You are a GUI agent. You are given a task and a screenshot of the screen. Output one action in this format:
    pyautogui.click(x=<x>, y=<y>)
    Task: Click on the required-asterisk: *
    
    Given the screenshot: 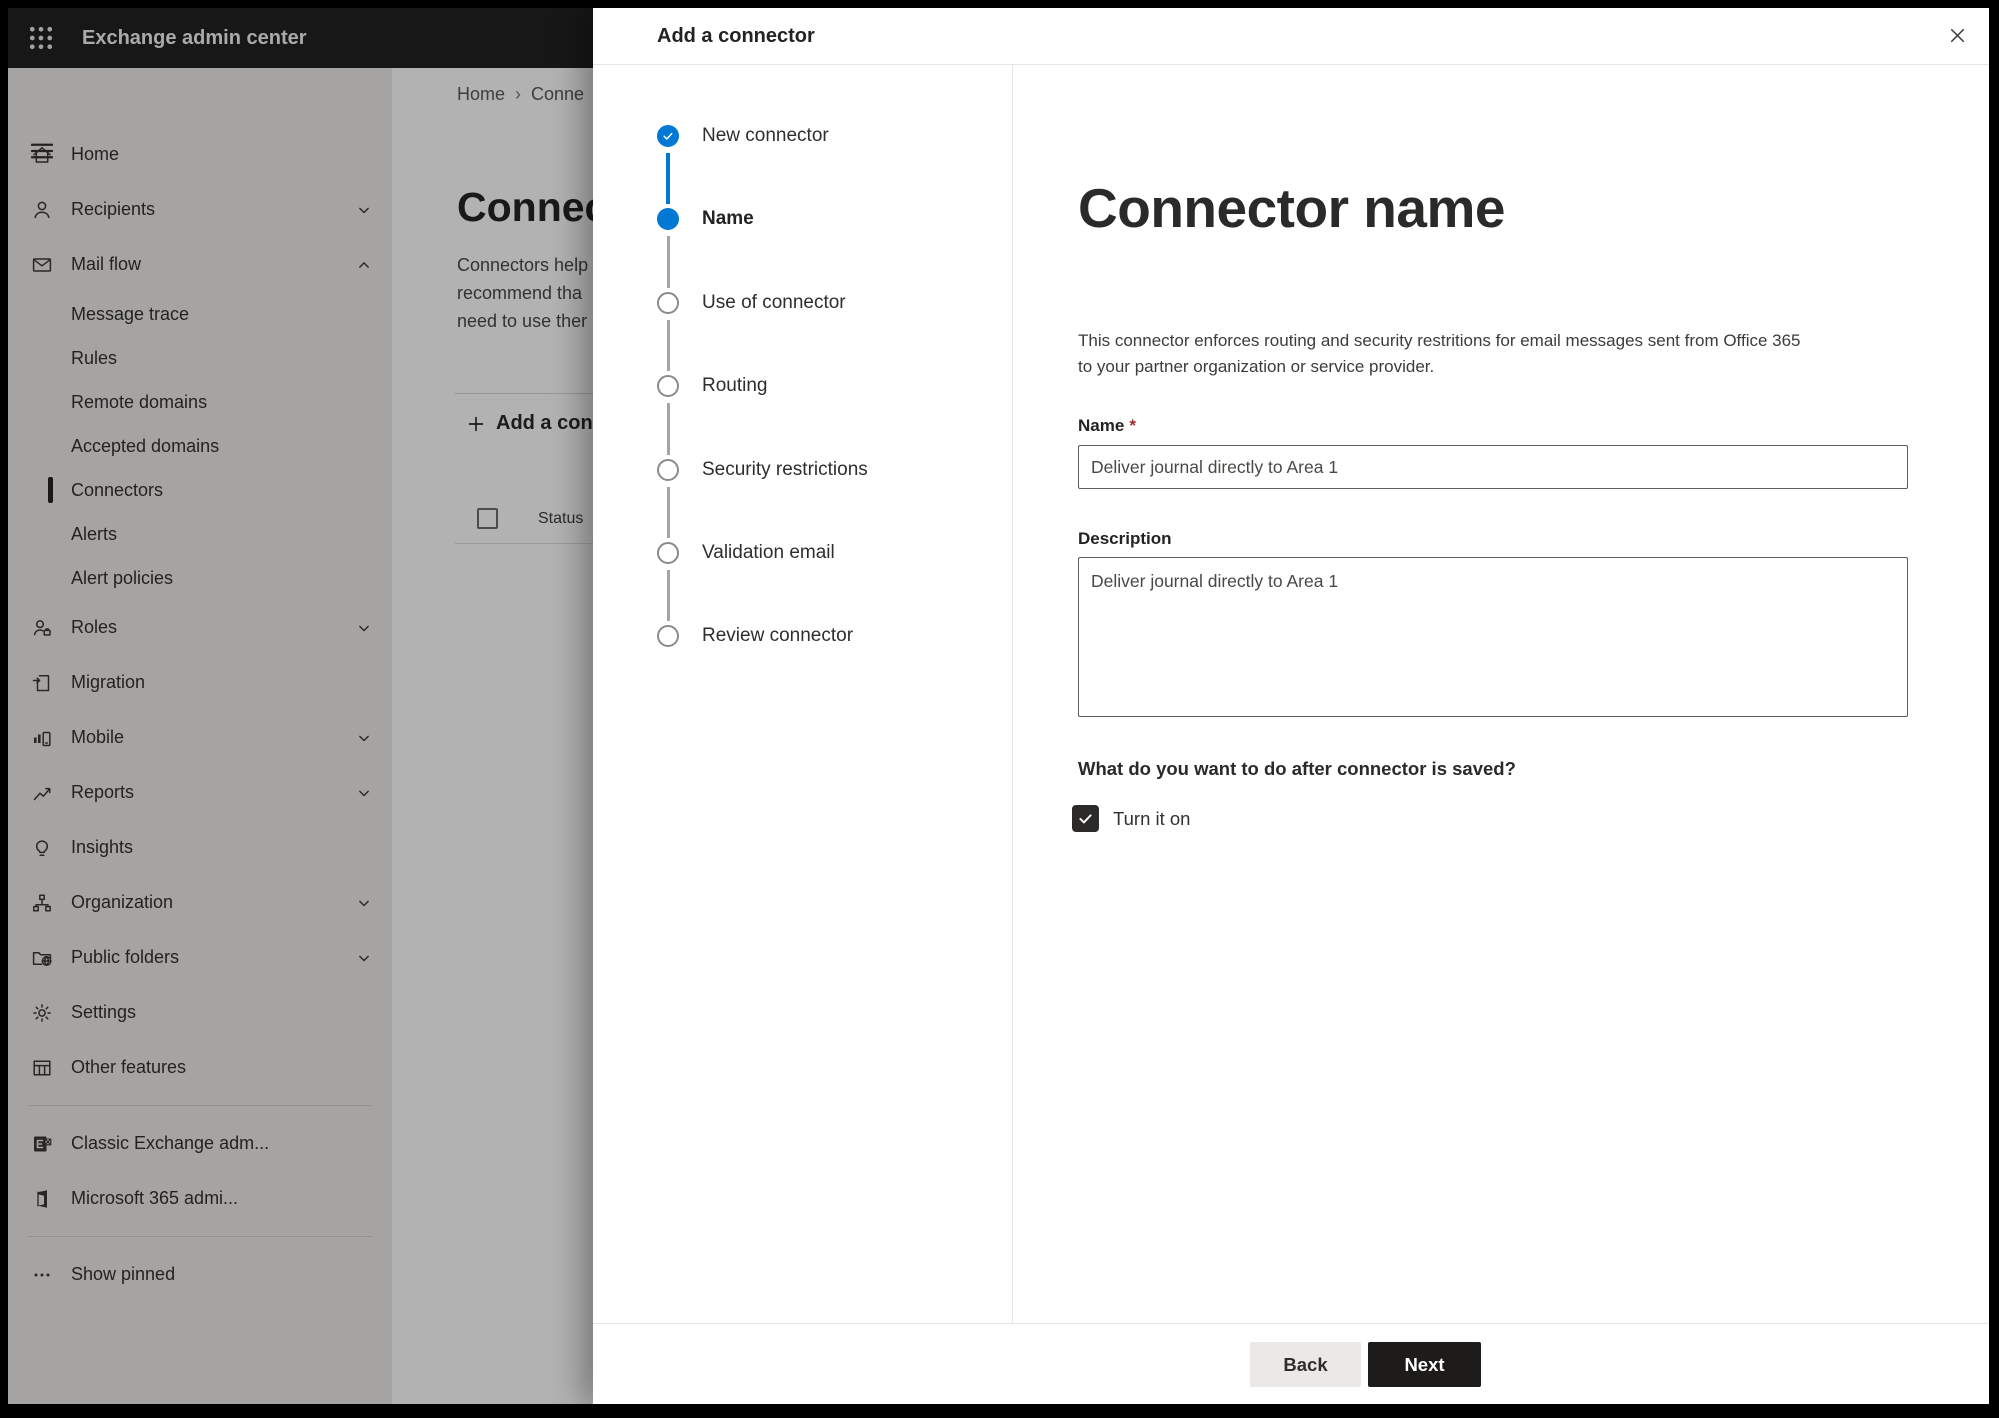 What is the action you would take?
    pyautogui.click(x=1132, y=425)
    